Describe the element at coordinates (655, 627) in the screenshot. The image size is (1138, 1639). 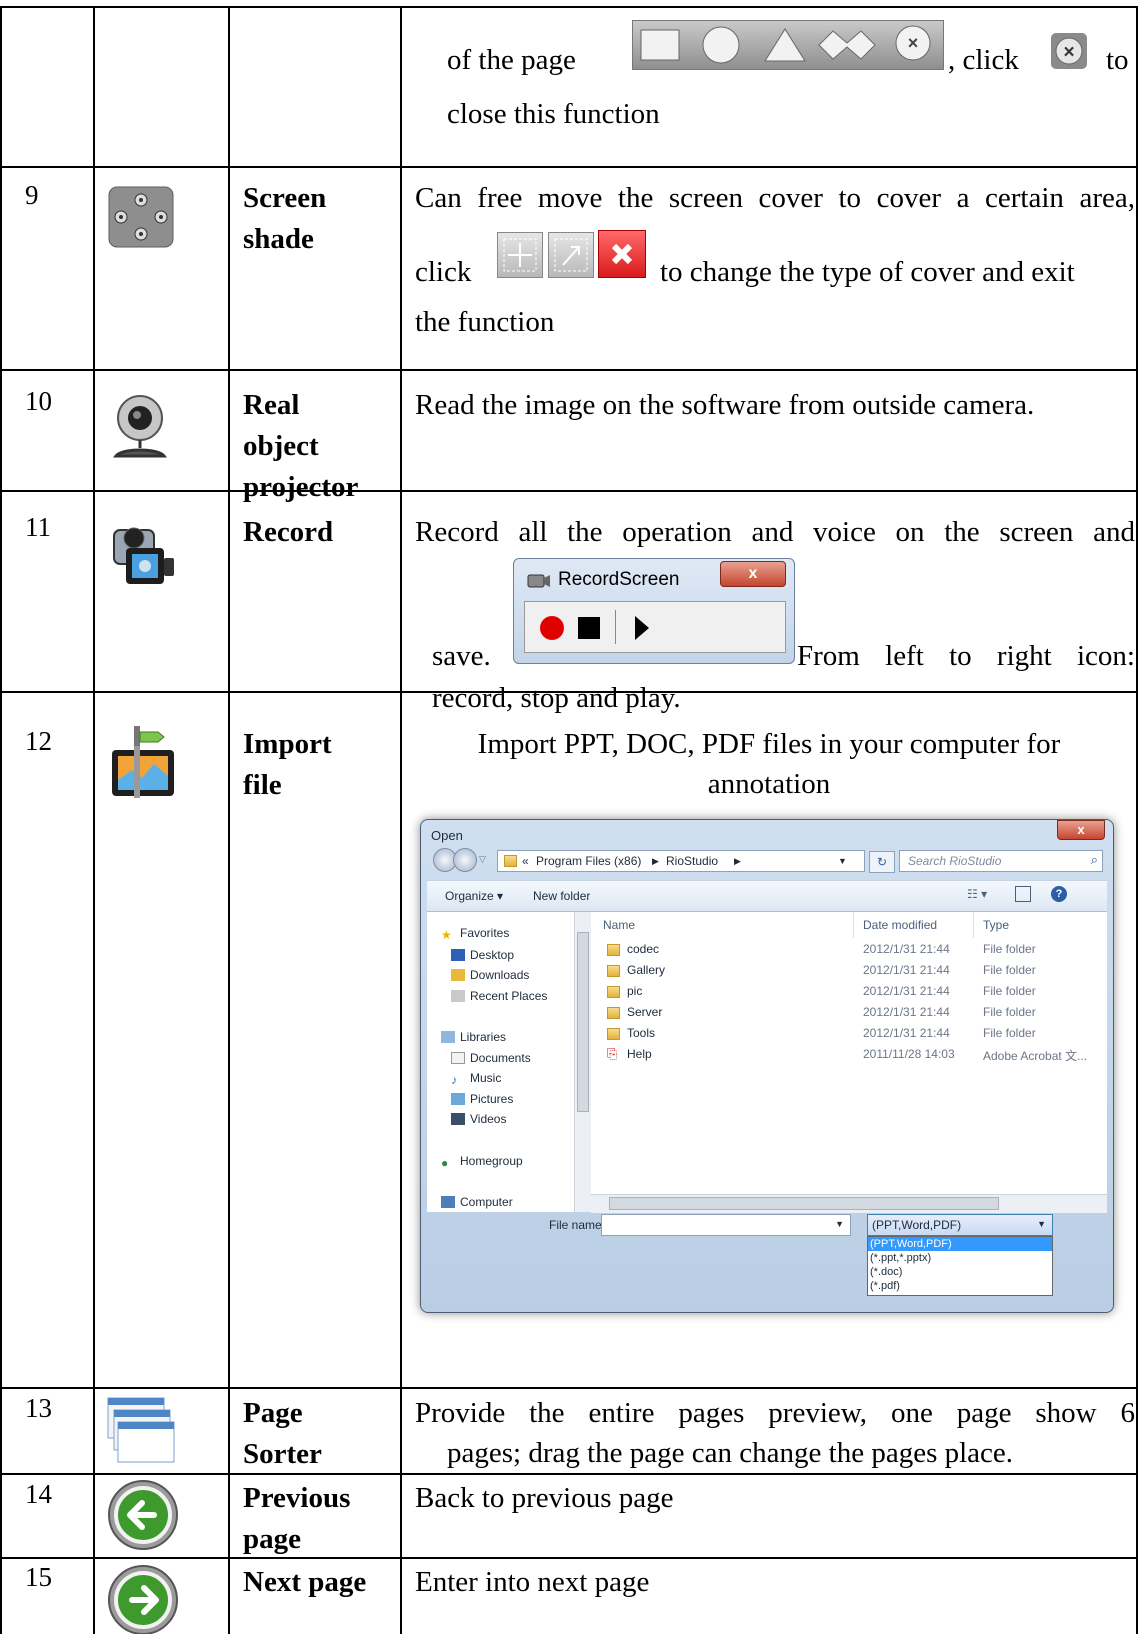
I see `record-controls` at that location.